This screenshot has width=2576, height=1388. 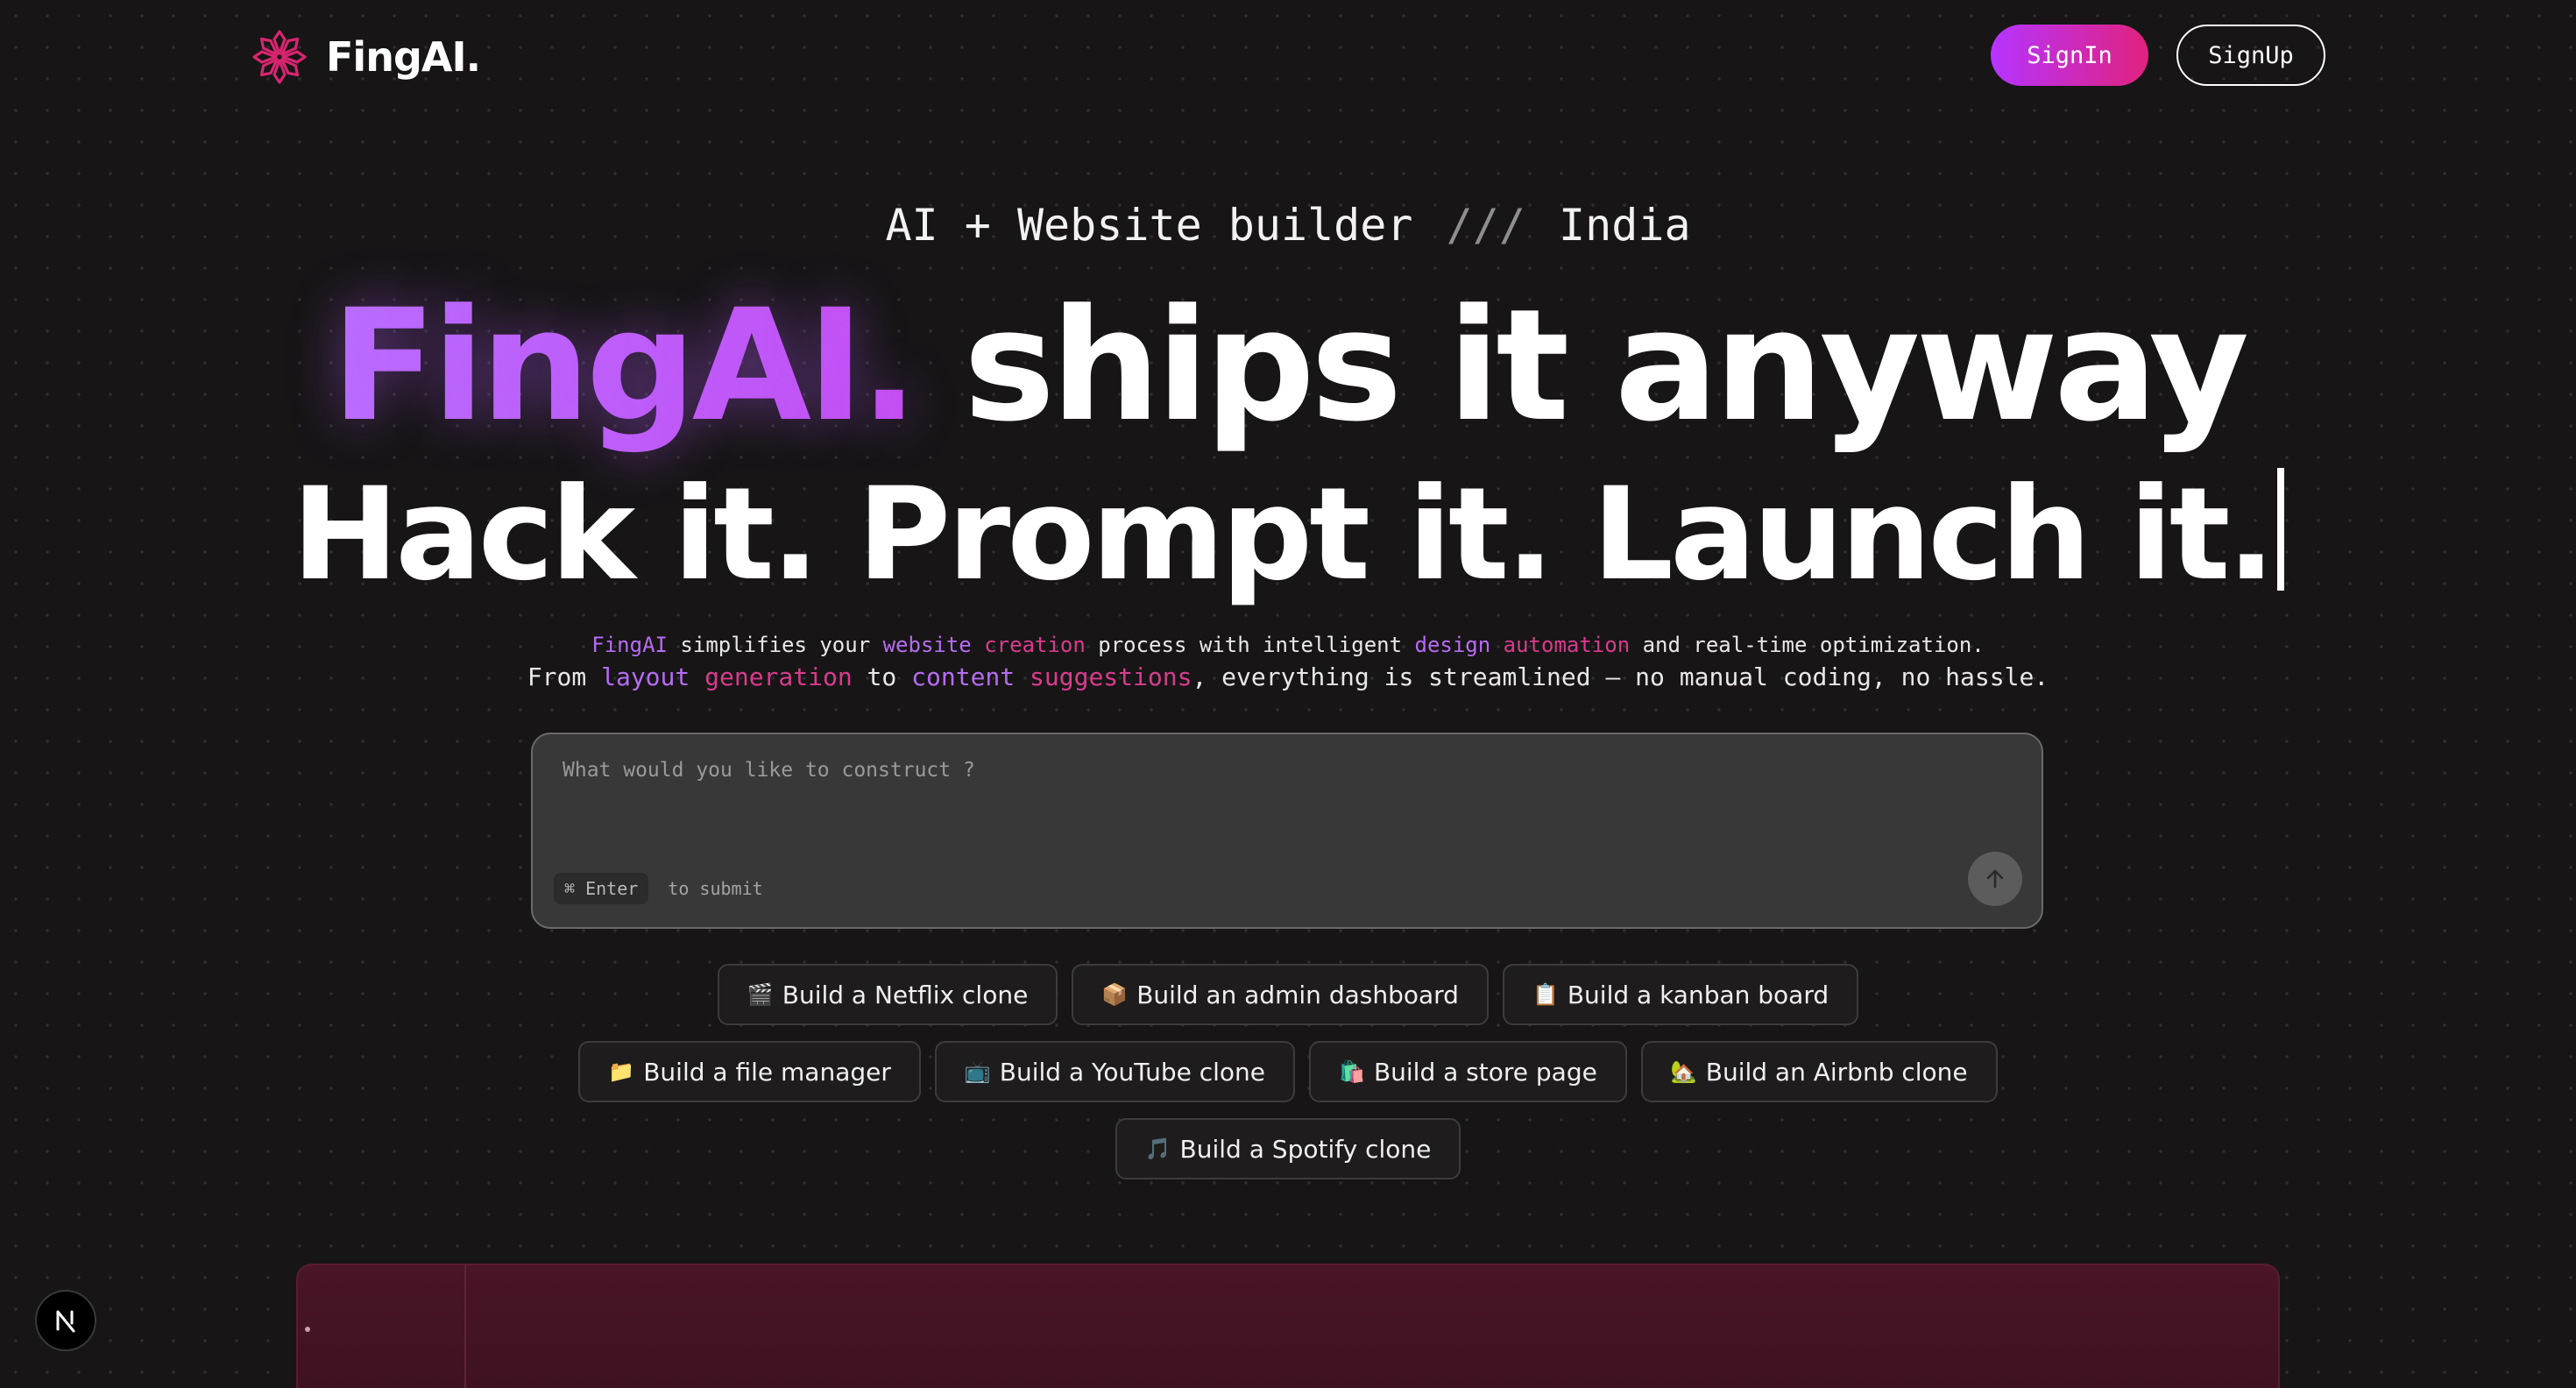 I want to click on suggestion-chip: 🏡 Build an Airbnb clone, so click(x=1819, y=1071).